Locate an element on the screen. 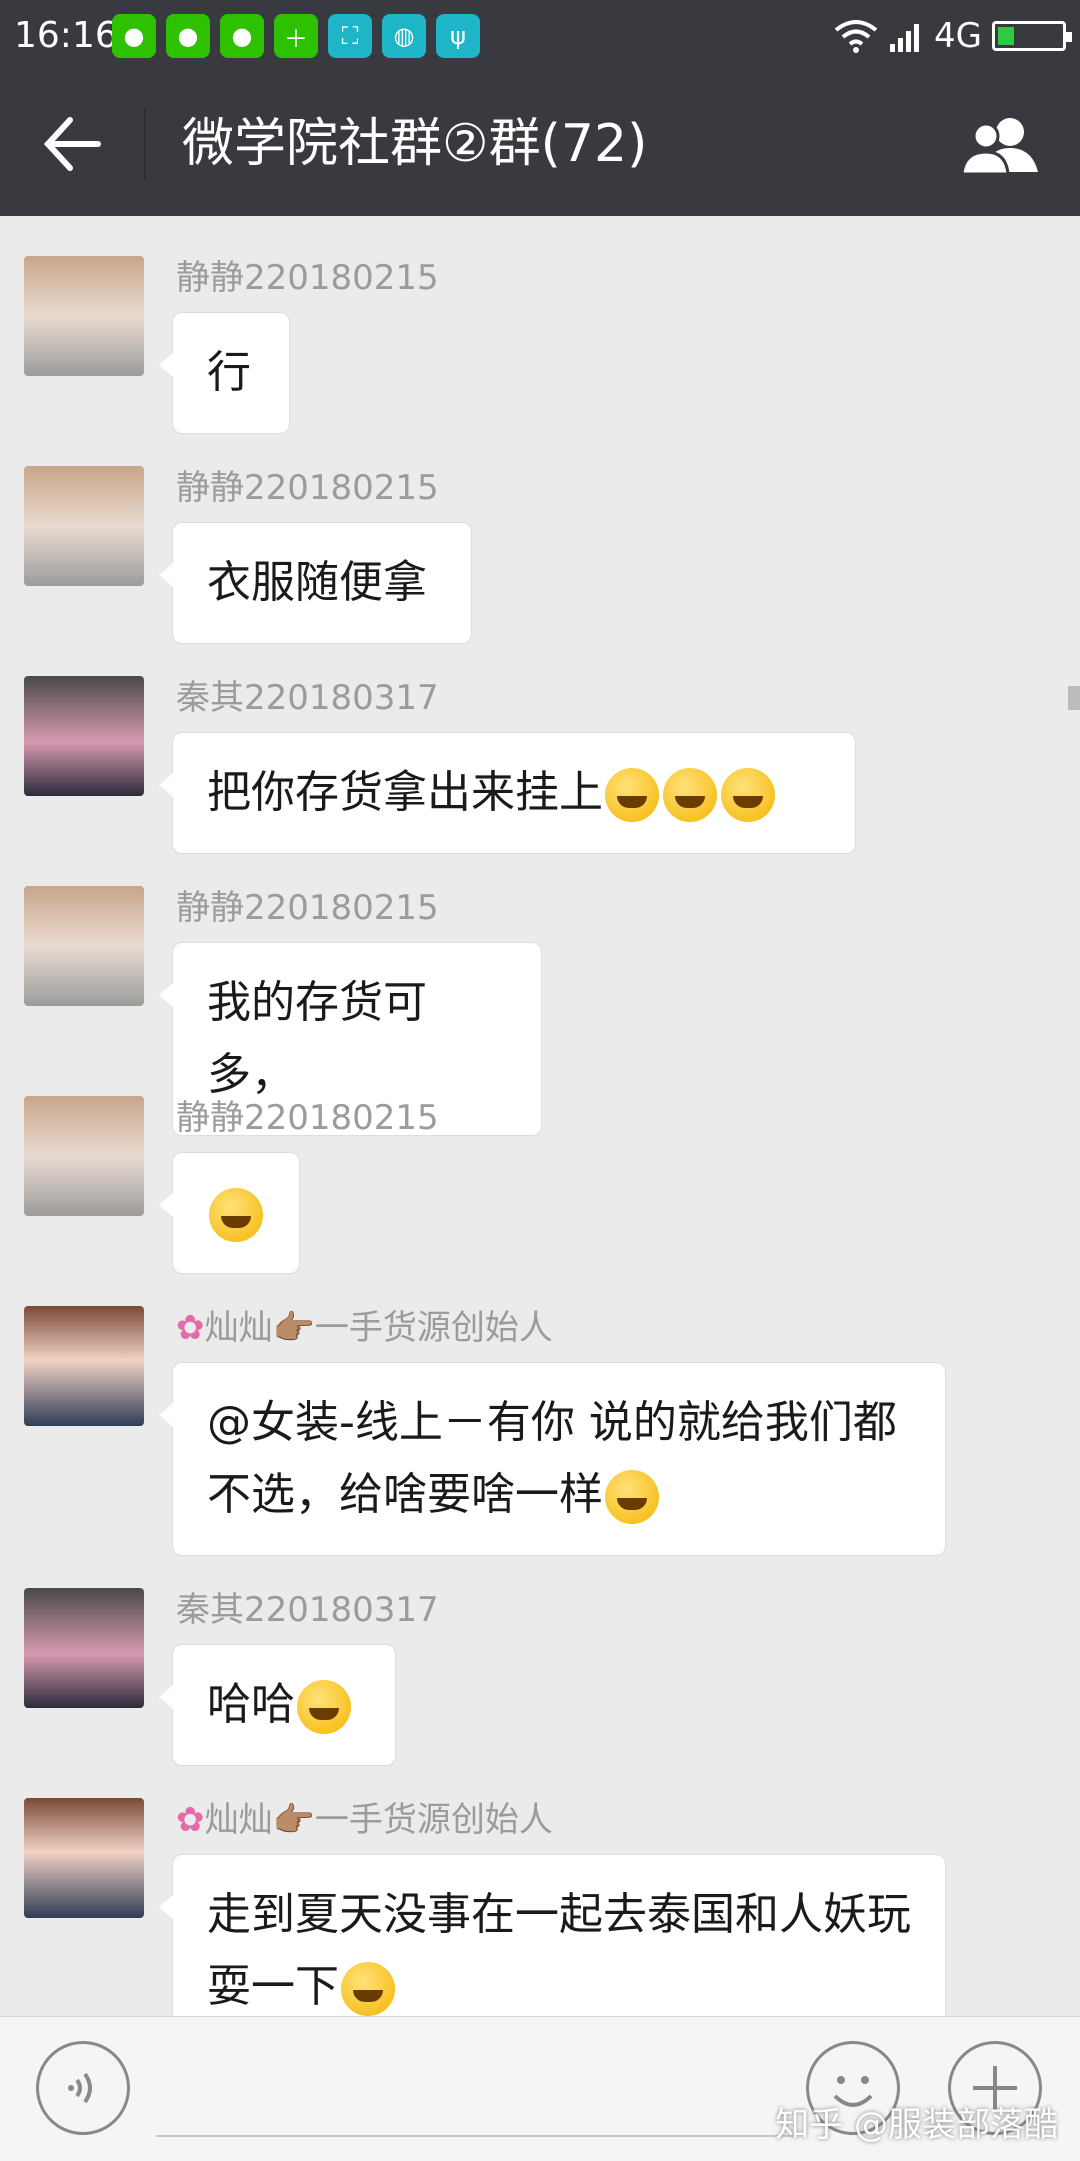 Image resolution: width=1080 pixels, height=2161 pixels. message-text: 把你存货拿出来挂上 is located at coordinates (405, 792).